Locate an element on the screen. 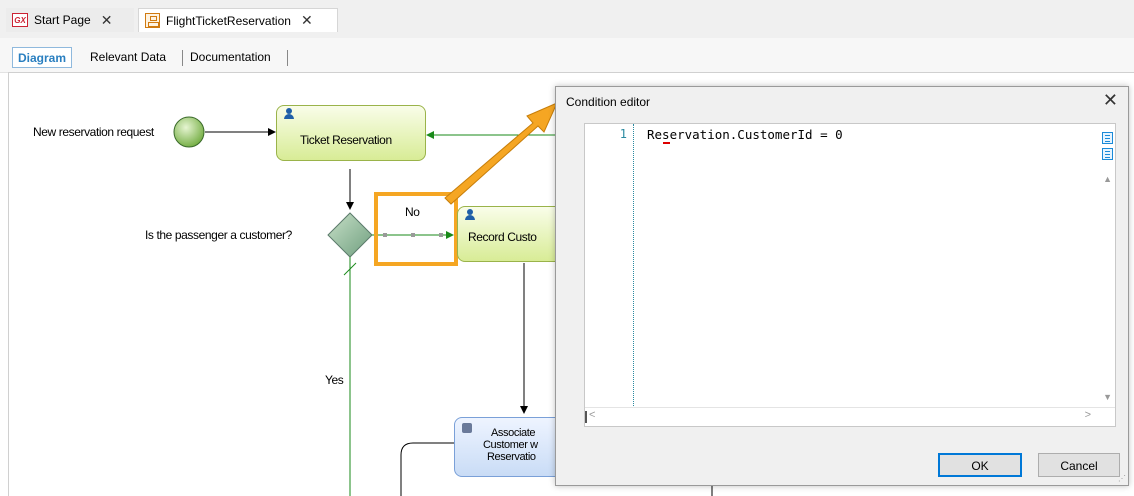 Image resolution: width=1134 pixels, height=496 pixels. process-diagram-icon is located at coordinates (152, 20).